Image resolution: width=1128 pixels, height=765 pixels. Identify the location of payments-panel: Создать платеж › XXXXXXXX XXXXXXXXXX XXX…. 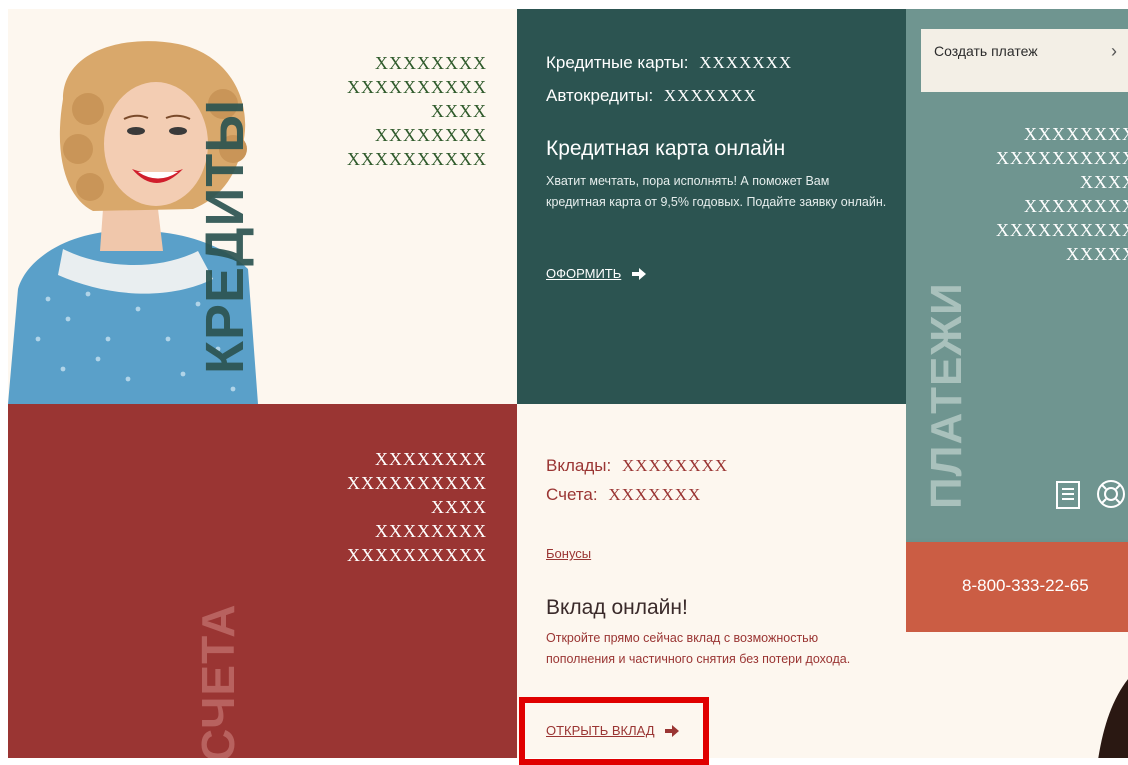
(1017, 275).